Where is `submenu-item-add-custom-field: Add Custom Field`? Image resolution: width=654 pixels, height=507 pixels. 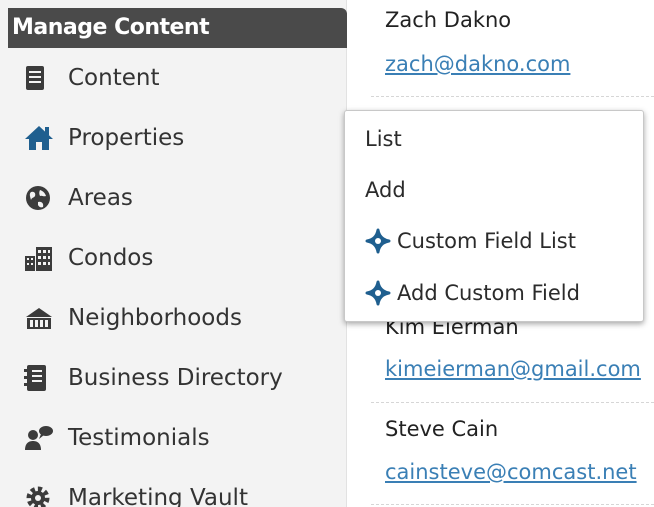 submenu-item-add-custom-field: Add Custom Field is located at coordinates (494, 293).